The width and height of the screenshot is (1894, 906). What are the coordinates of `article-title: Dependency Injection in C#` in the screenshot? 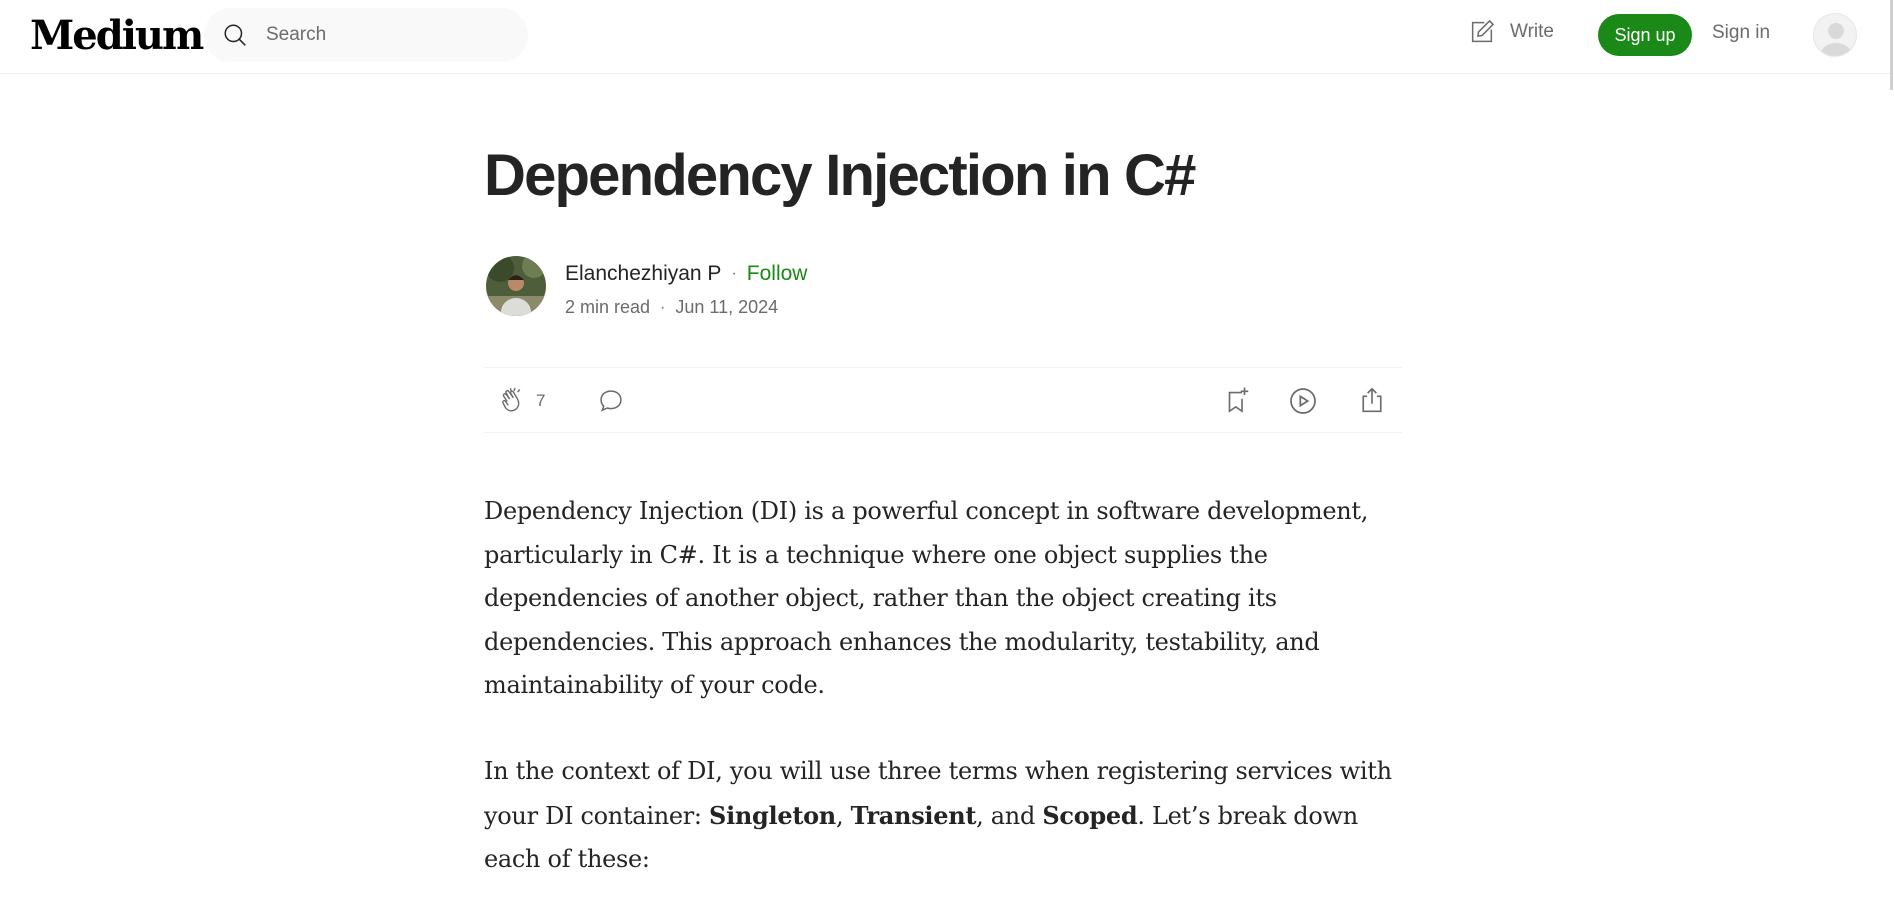 It's located at (840, 175).